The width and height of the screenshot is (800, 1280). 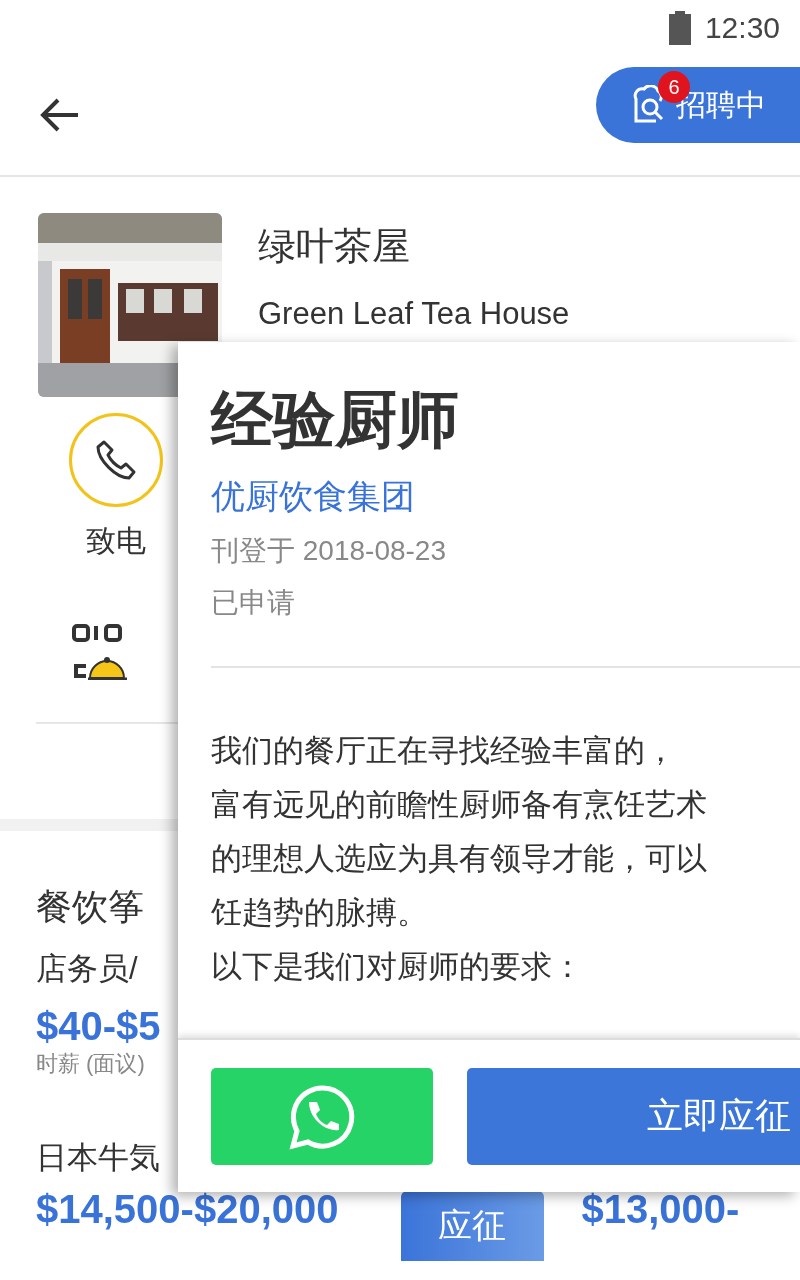 I want to click on description-line: 富有远见的前瞻性厨师备有烹饪艺术, so click(x=459, y=805).